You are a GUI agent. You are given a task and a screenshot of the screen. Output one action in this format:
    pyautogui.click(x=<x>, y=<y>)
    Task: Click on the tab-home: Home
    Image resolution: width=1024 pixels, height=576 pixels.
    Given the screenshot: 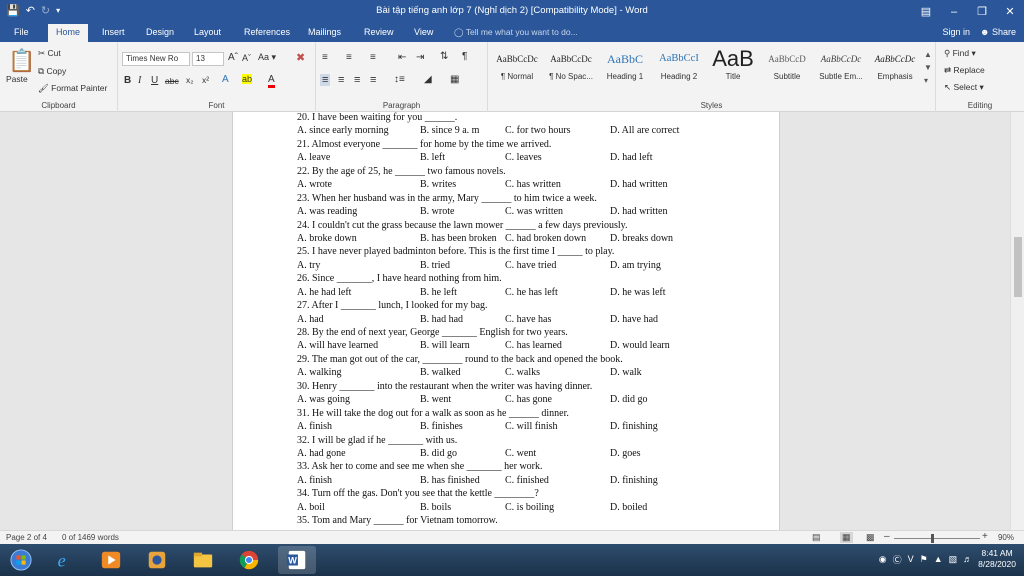 What is the action you would take?
    pyautogui.click(x=68, y=33)
    